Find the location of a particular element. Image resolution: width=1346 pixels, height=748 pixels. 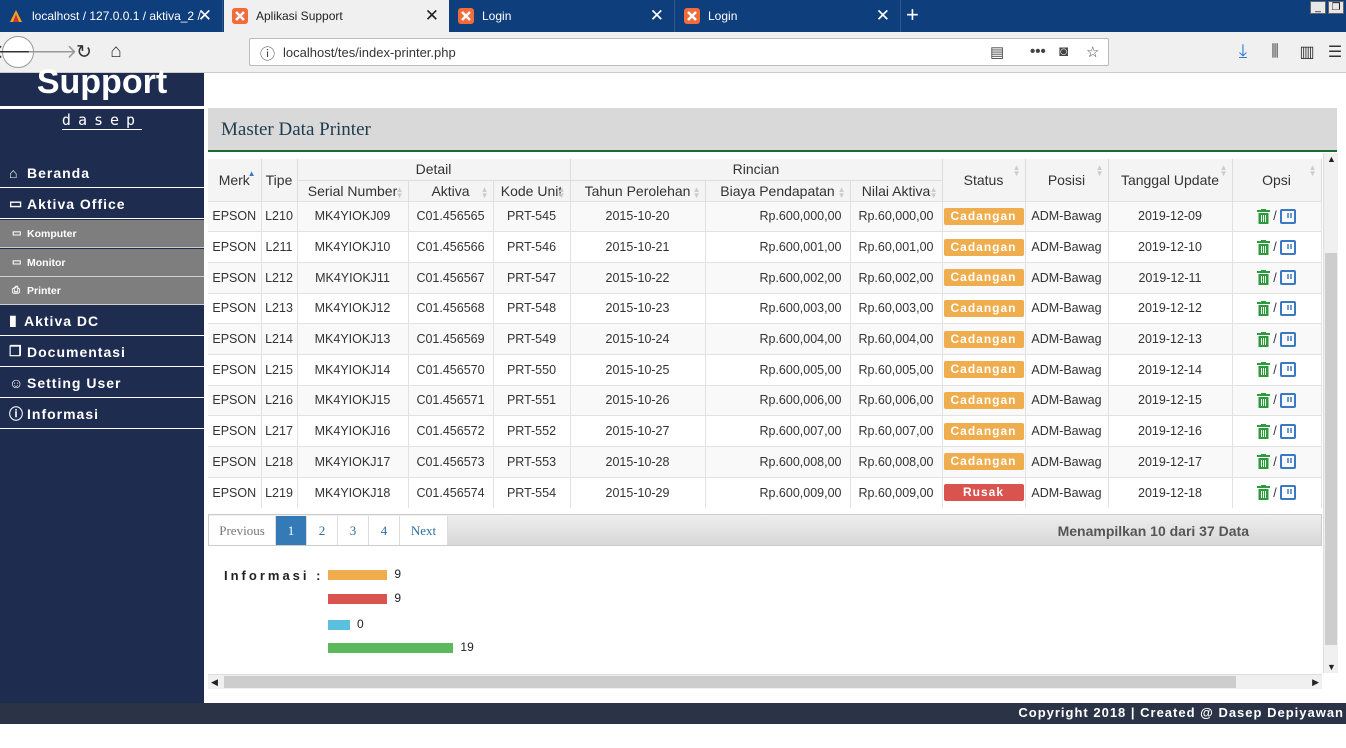

new-tab-button: + is located at coordinates (912, 15).